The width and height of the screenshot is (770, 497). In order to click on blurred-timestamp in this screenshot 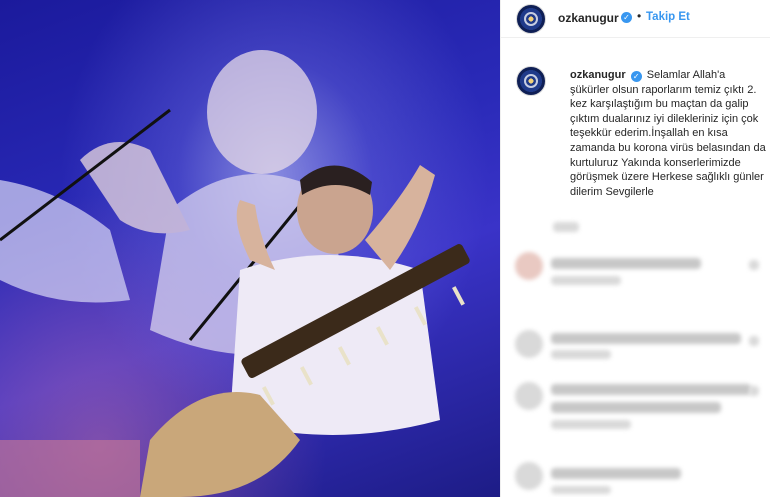, I will do `click(566, 227)`.